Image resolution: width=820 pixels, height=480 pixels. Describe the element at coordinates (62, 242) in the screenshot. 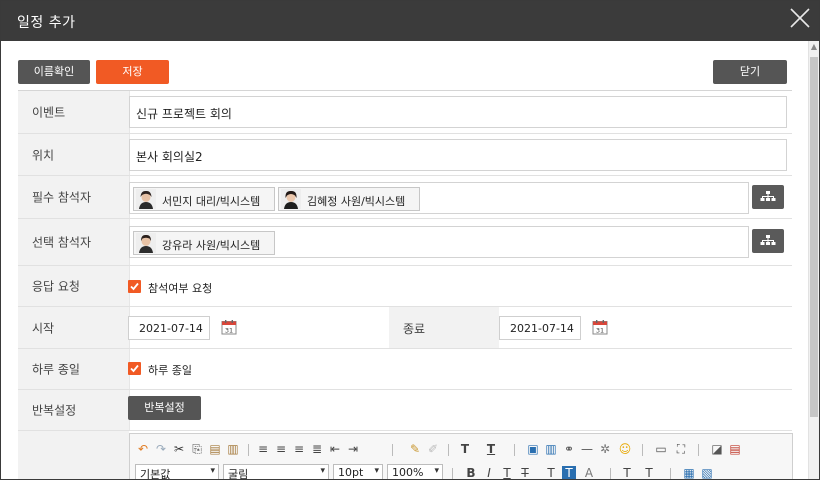

I see `optional-label-text: 선택 참석자` at that location.